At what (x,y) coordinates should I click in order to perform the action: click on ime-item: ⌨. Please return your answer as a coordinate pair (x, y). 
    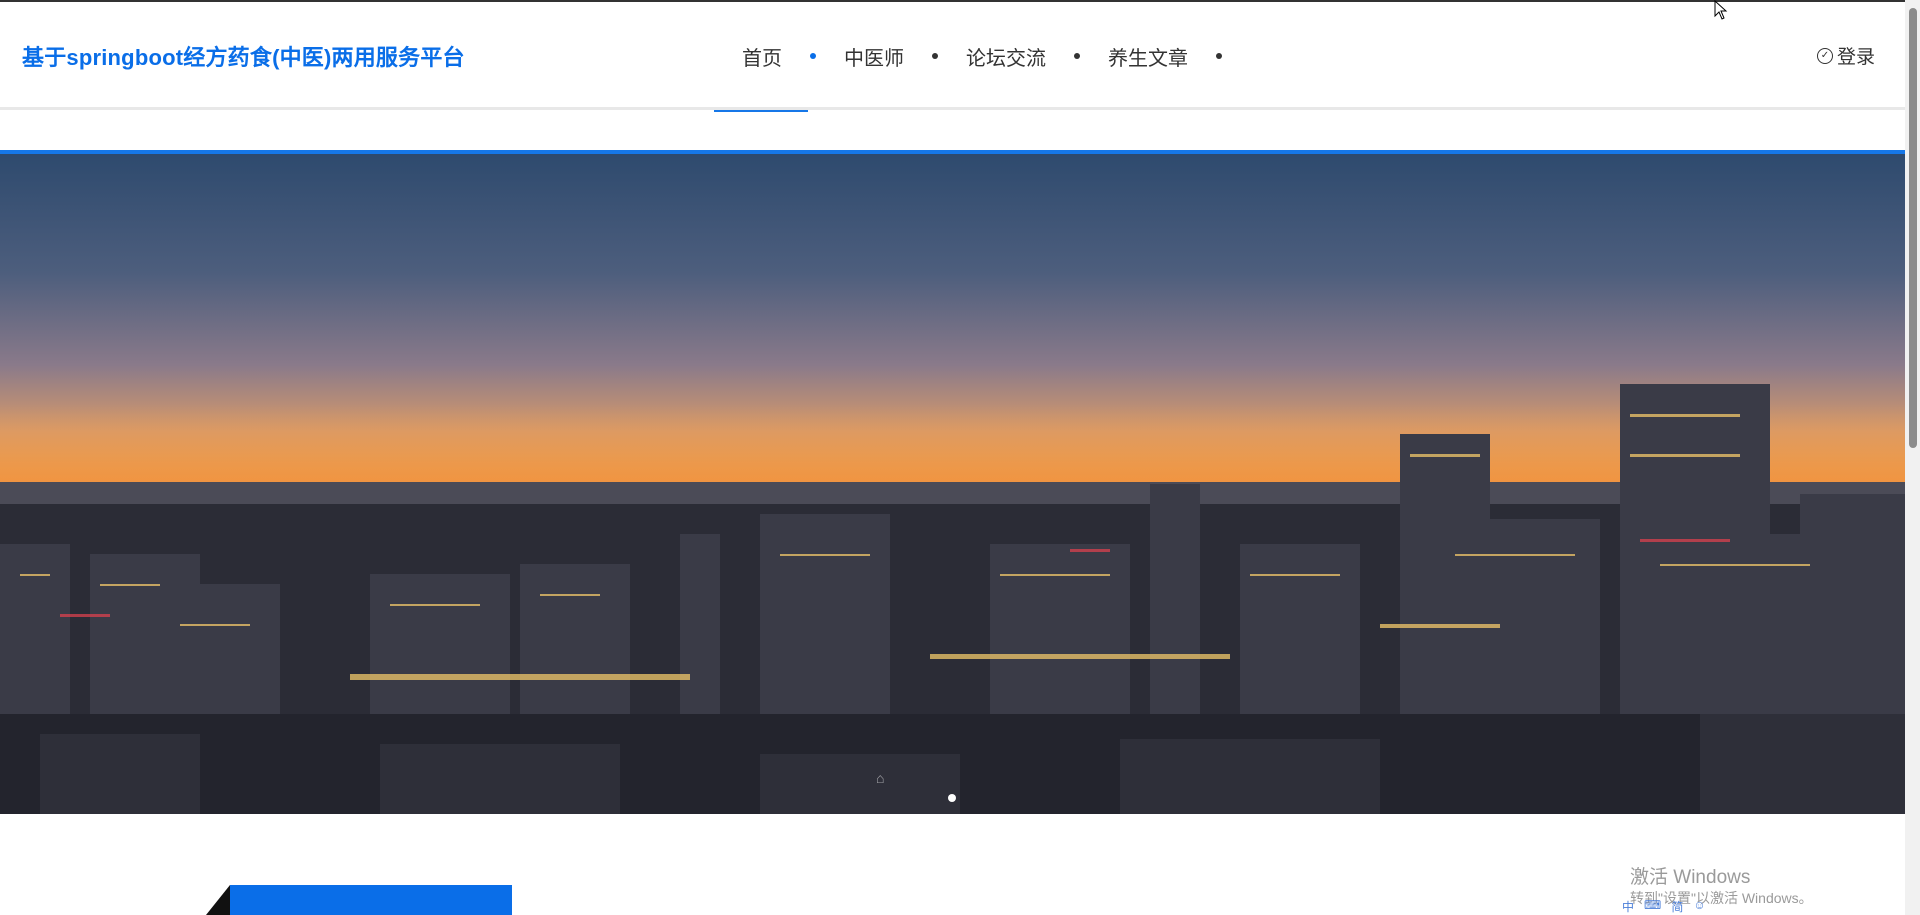
    Looking at the image, I should click on (1652, 906).